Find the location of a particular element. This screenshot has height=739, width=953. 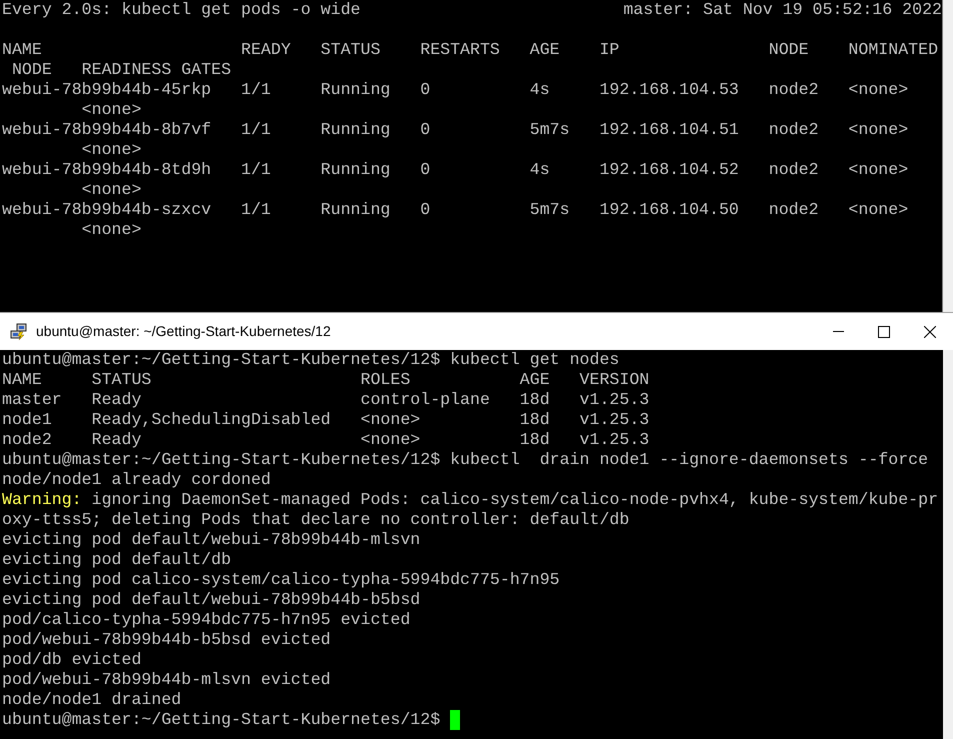

window-title: ubuntu@master: ~/Getting-Start-Kubernetes/12 is located at coordinates (183, 331).